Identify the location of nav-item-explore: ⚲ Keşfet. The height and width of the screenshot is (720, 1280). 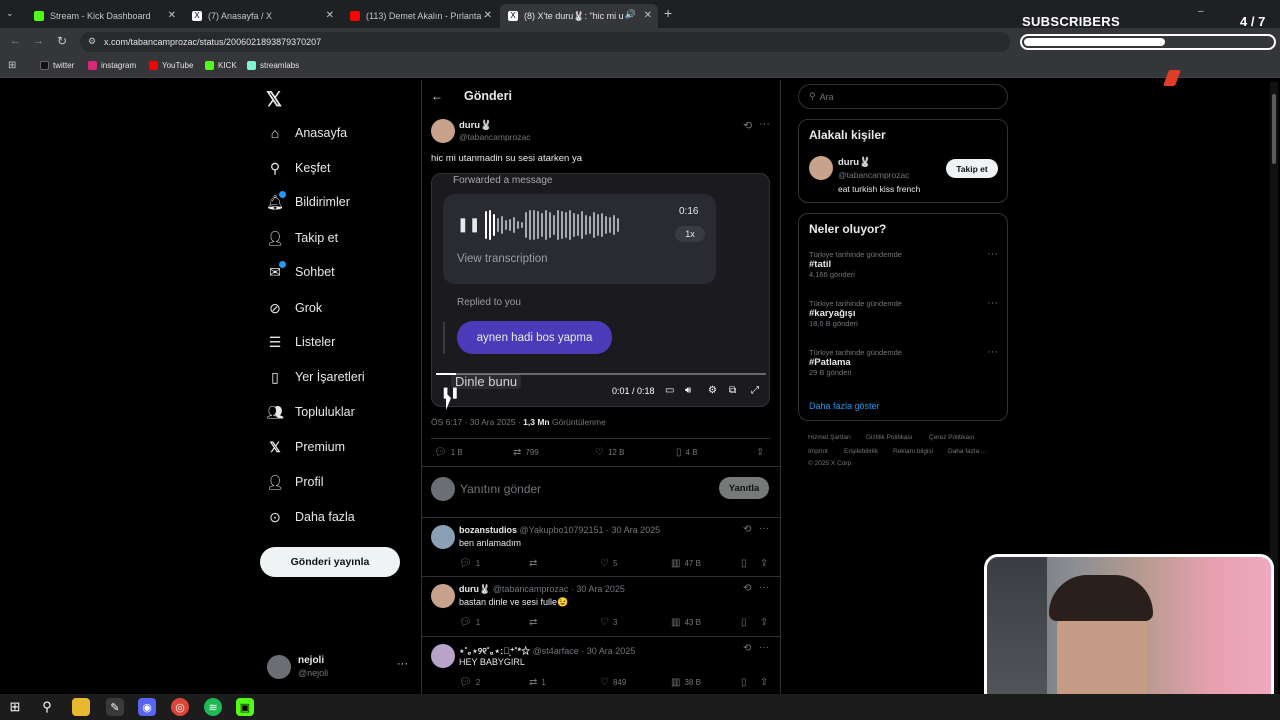
(298, 168).